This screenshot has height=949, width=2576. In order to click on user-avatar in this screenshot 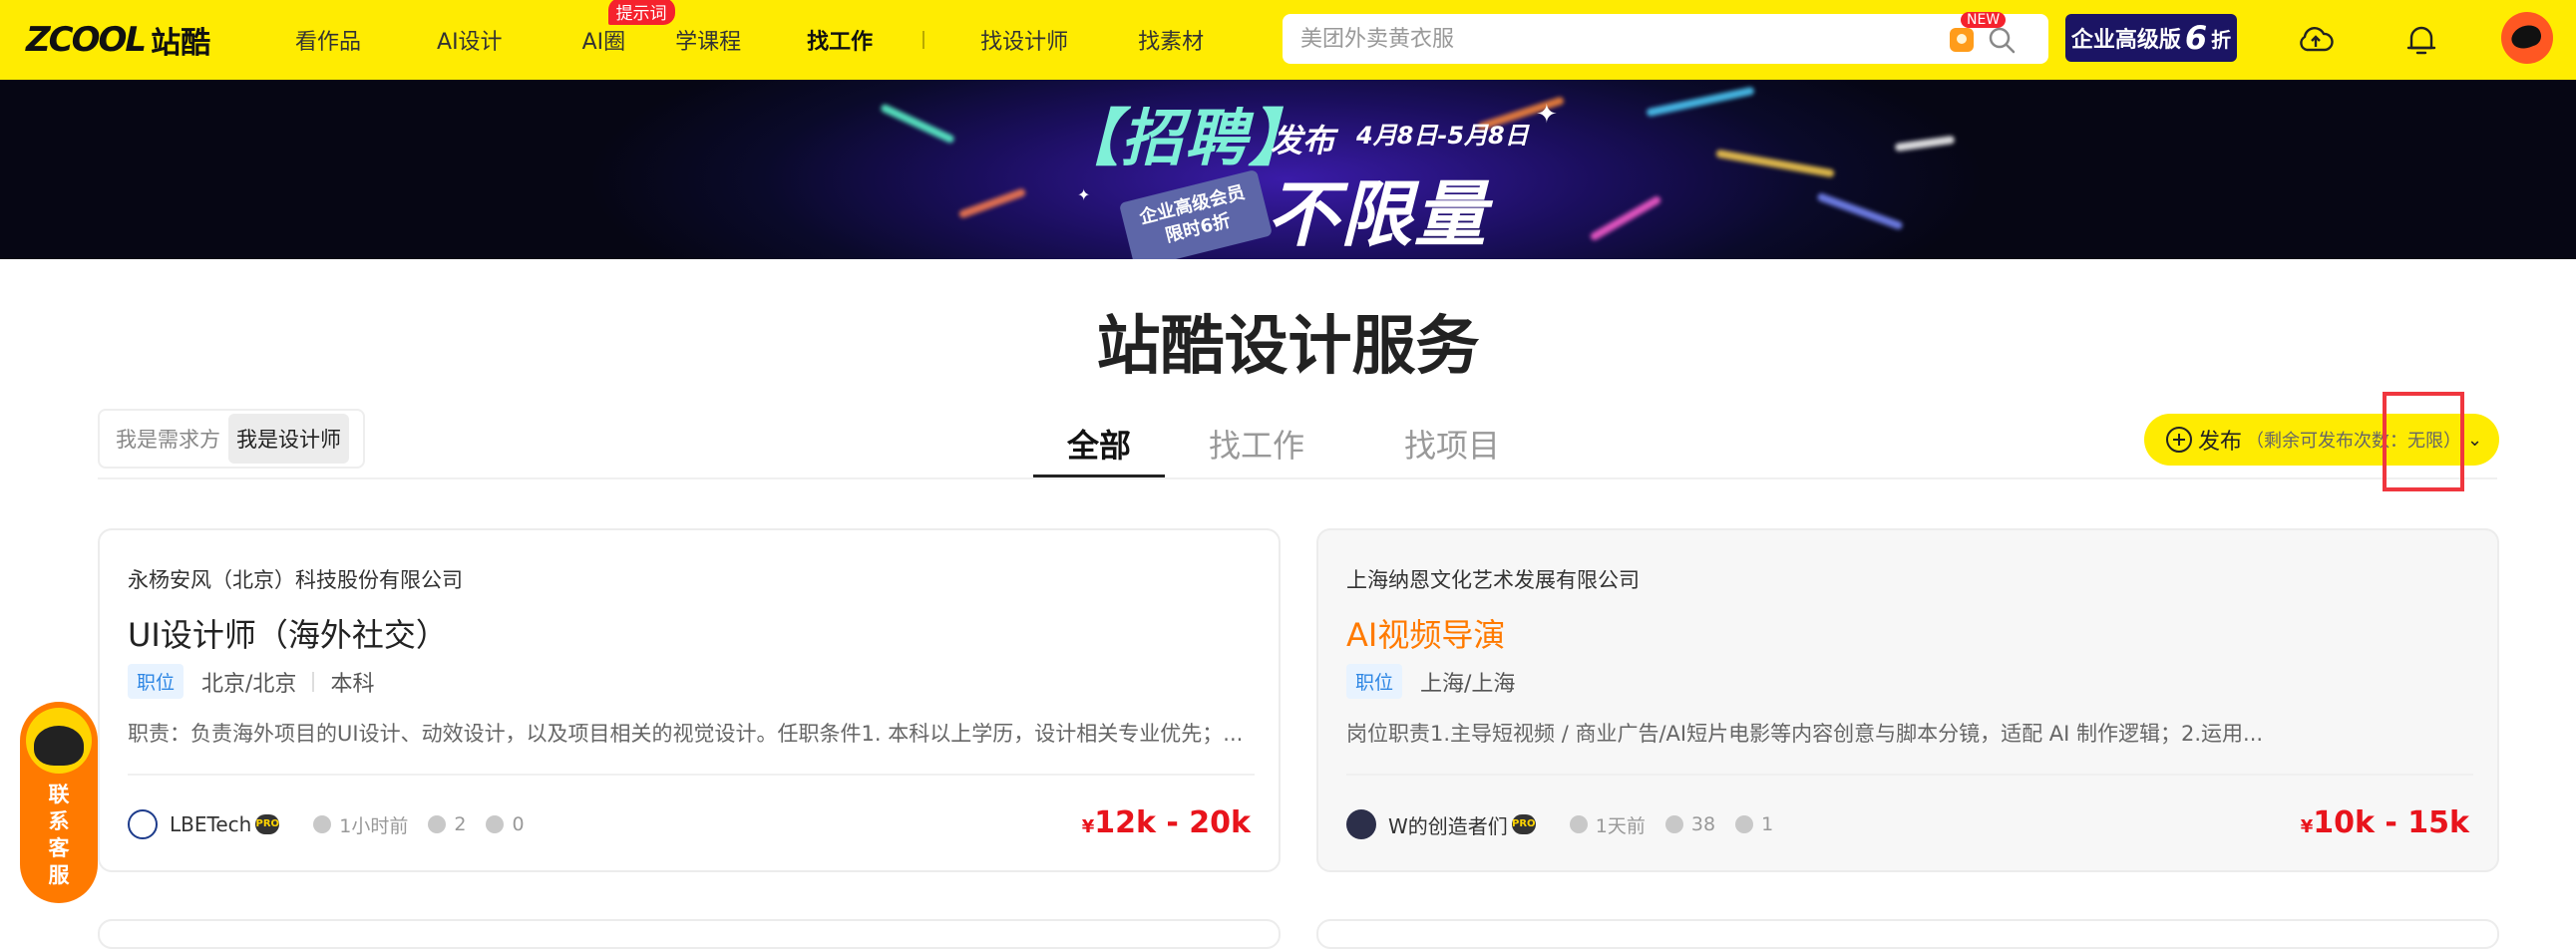, I will do `click(2527, 38)`.